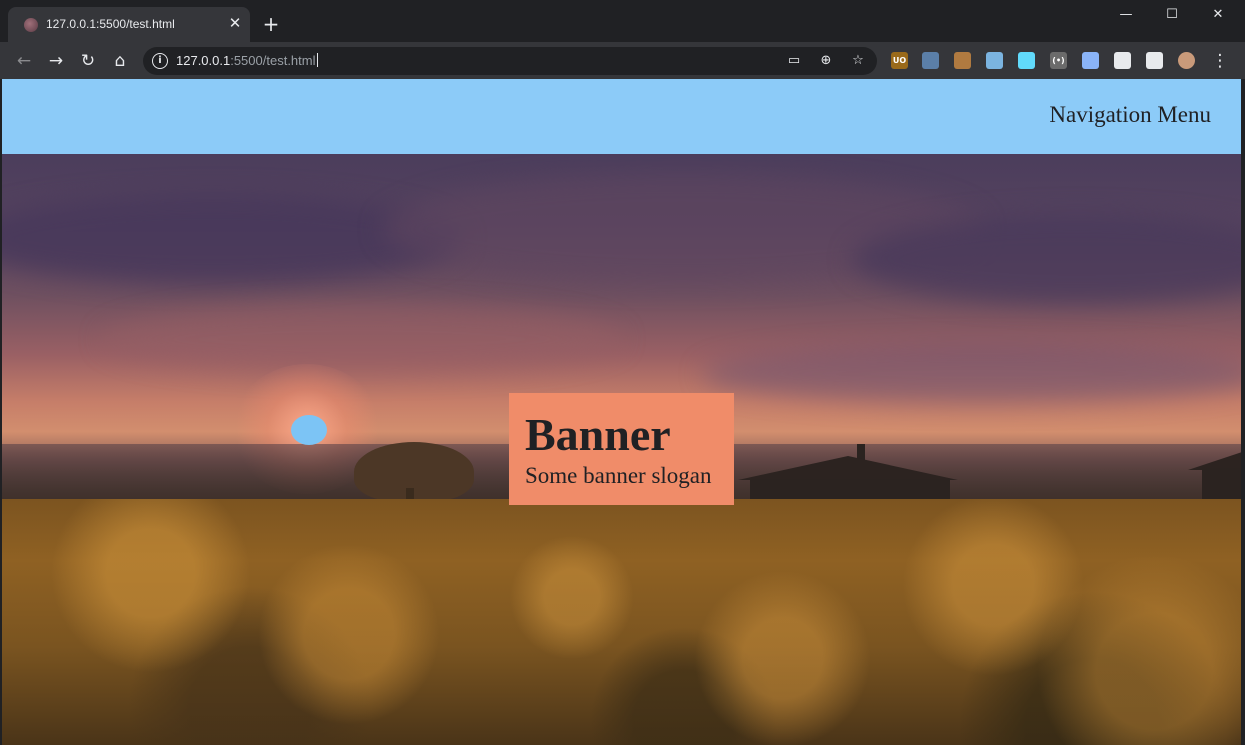 The height and width of the screenshot is (745, 1245). Describe the element at coordinates (510, 61) in the screenshot. I see `address-bar: i 127.0.0.1:5500/test.html ▭ ⊕ ☆` at that location.